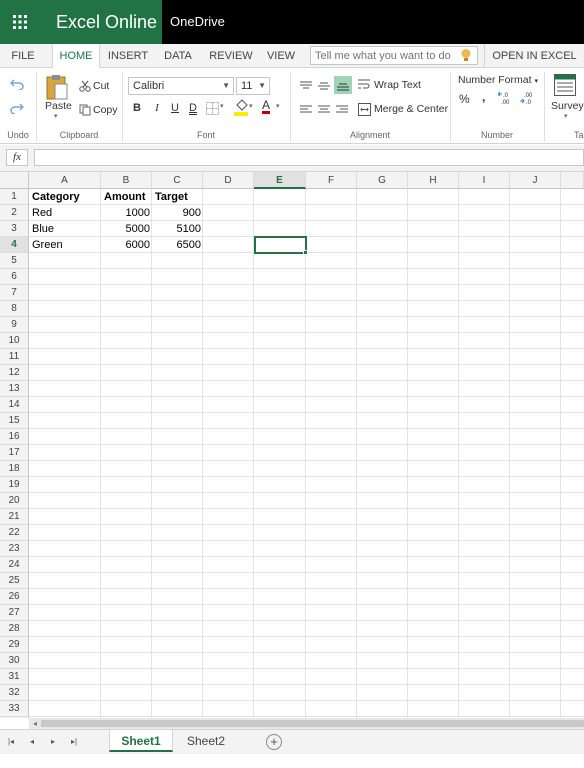 The width and height of the screenshot is (584, 768). What do you see at coordinates (324, 86) in the screenshot?
I see `align-middle-icon` at bounding box center [324, 86].